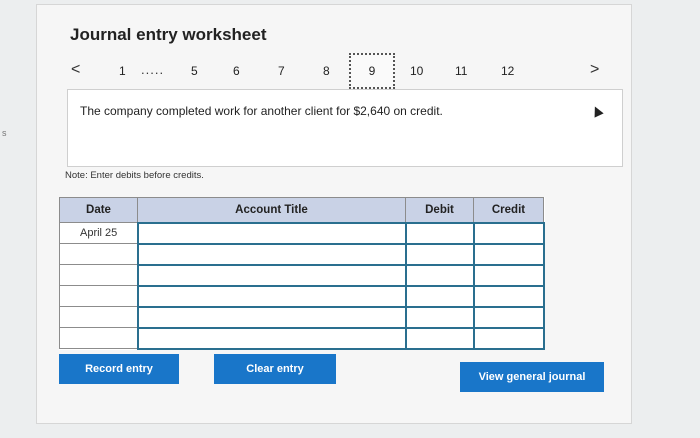  What do you see at coordinates (122, 71) in the screenshot?
I see `page-1: 1` at bounding box center [122, 71].